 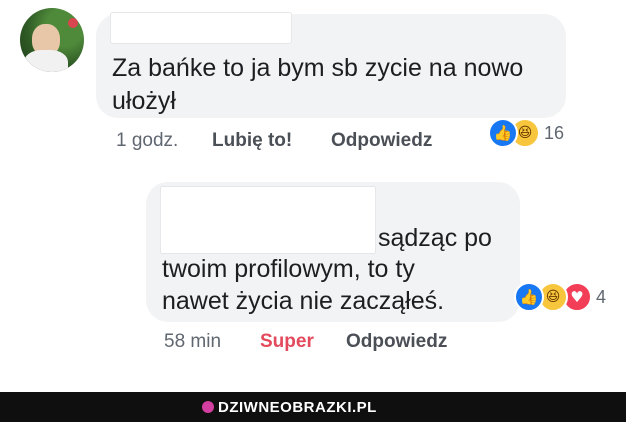 What do you see at coordinates (554, 133) in the screenshot?
I see `reaction-count: 16` at bounding box center [554, 133].